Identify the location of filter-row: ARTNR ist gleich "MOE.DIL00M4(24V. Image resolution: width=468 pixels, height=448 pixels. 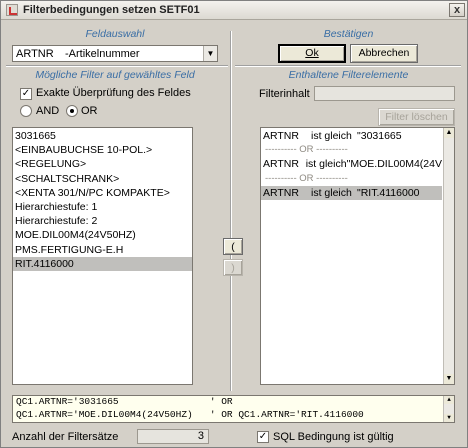
(351, 164).